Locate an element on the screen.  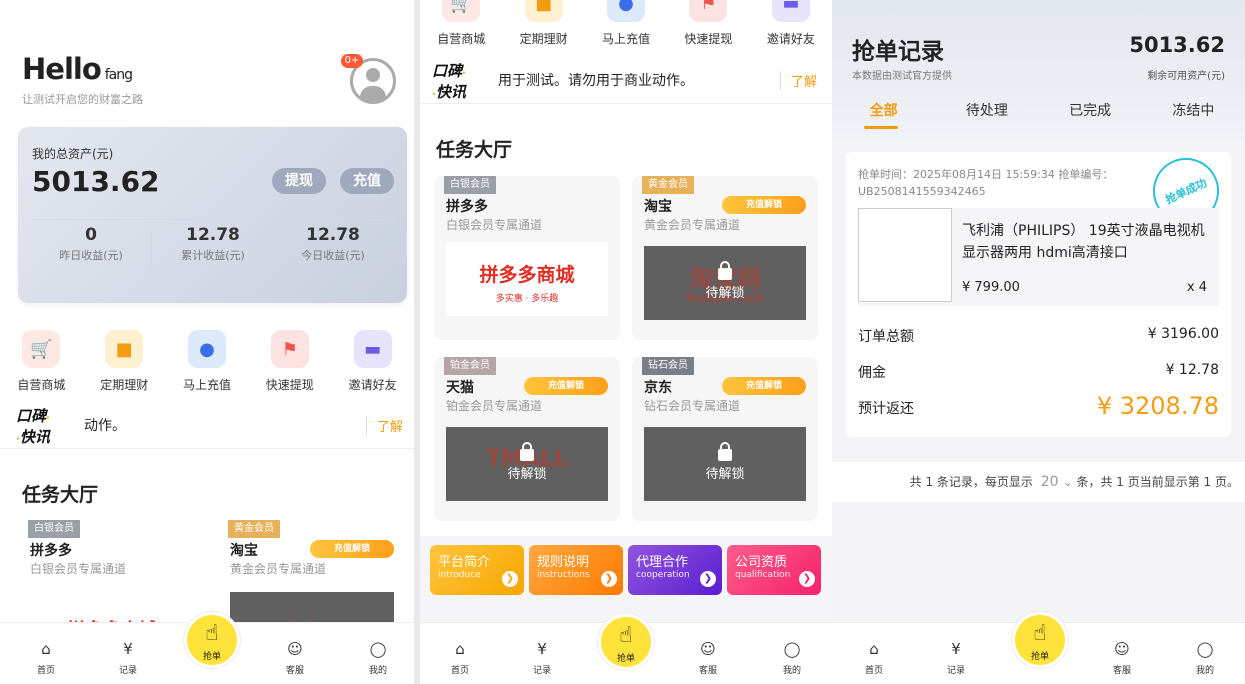
balance-amount: 5013.62 is located at coordinates (1177, 45).